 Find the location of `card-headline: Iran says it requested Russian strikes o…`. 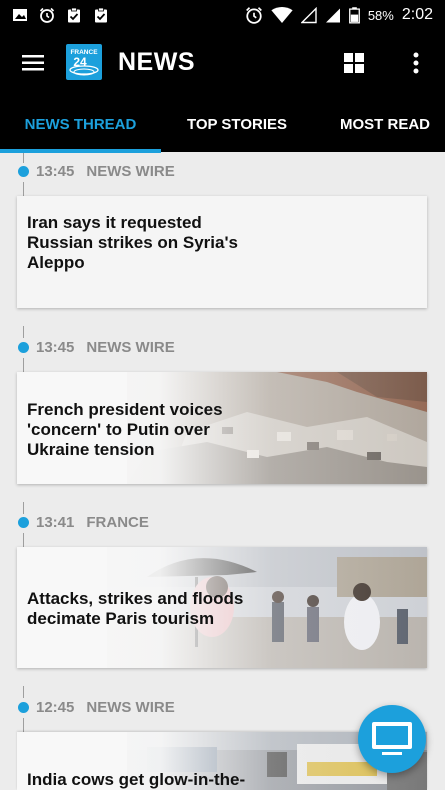

card-headline: Iran says it requested Russian strikes o… is located at coordinates (132, 242).